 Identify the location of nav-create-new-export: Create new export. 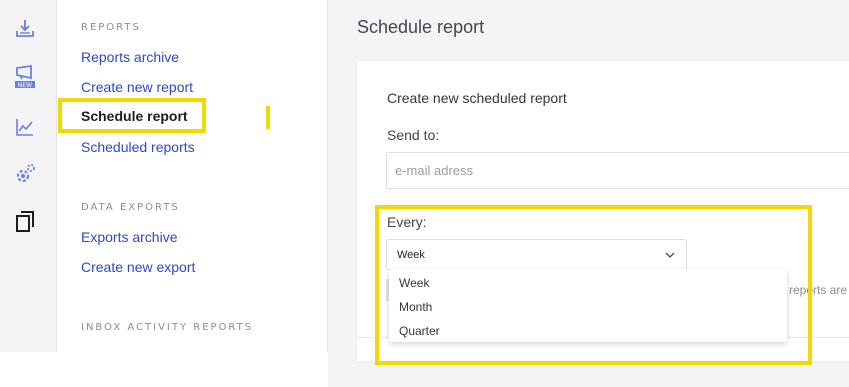
(138, 267).